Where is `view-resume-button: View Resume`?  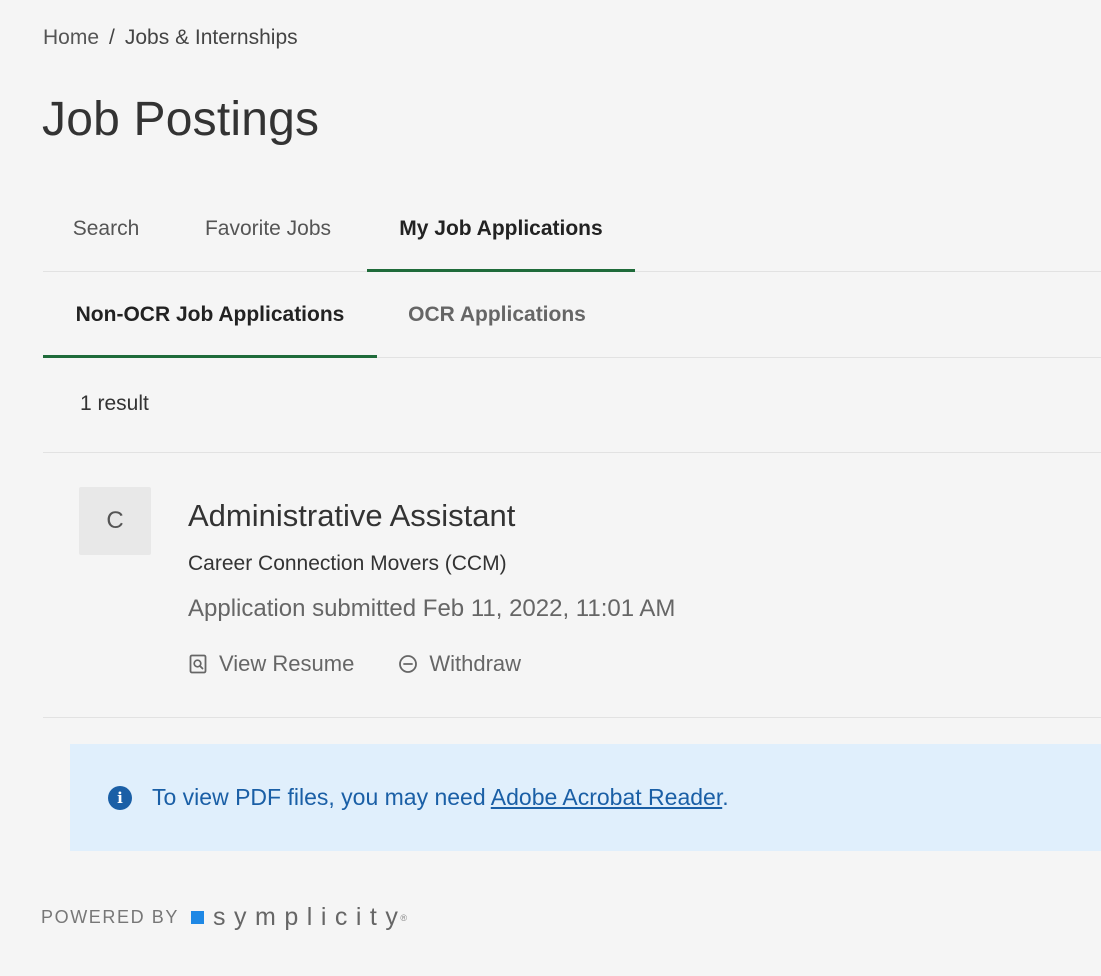
view-resume-button: View Resume is located at coordinates (271, 664).